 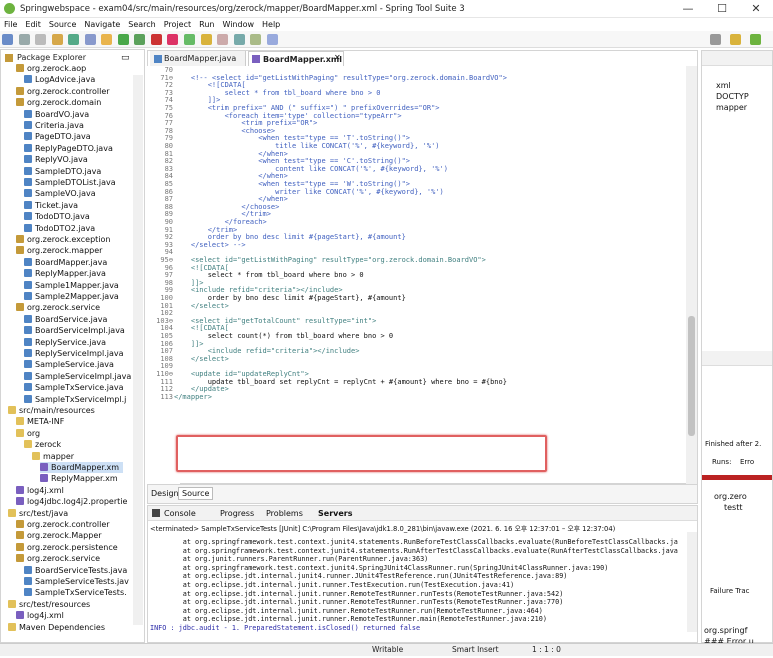 I want to click on tree-item: BoardVO.java, so click(x=56, y=114).